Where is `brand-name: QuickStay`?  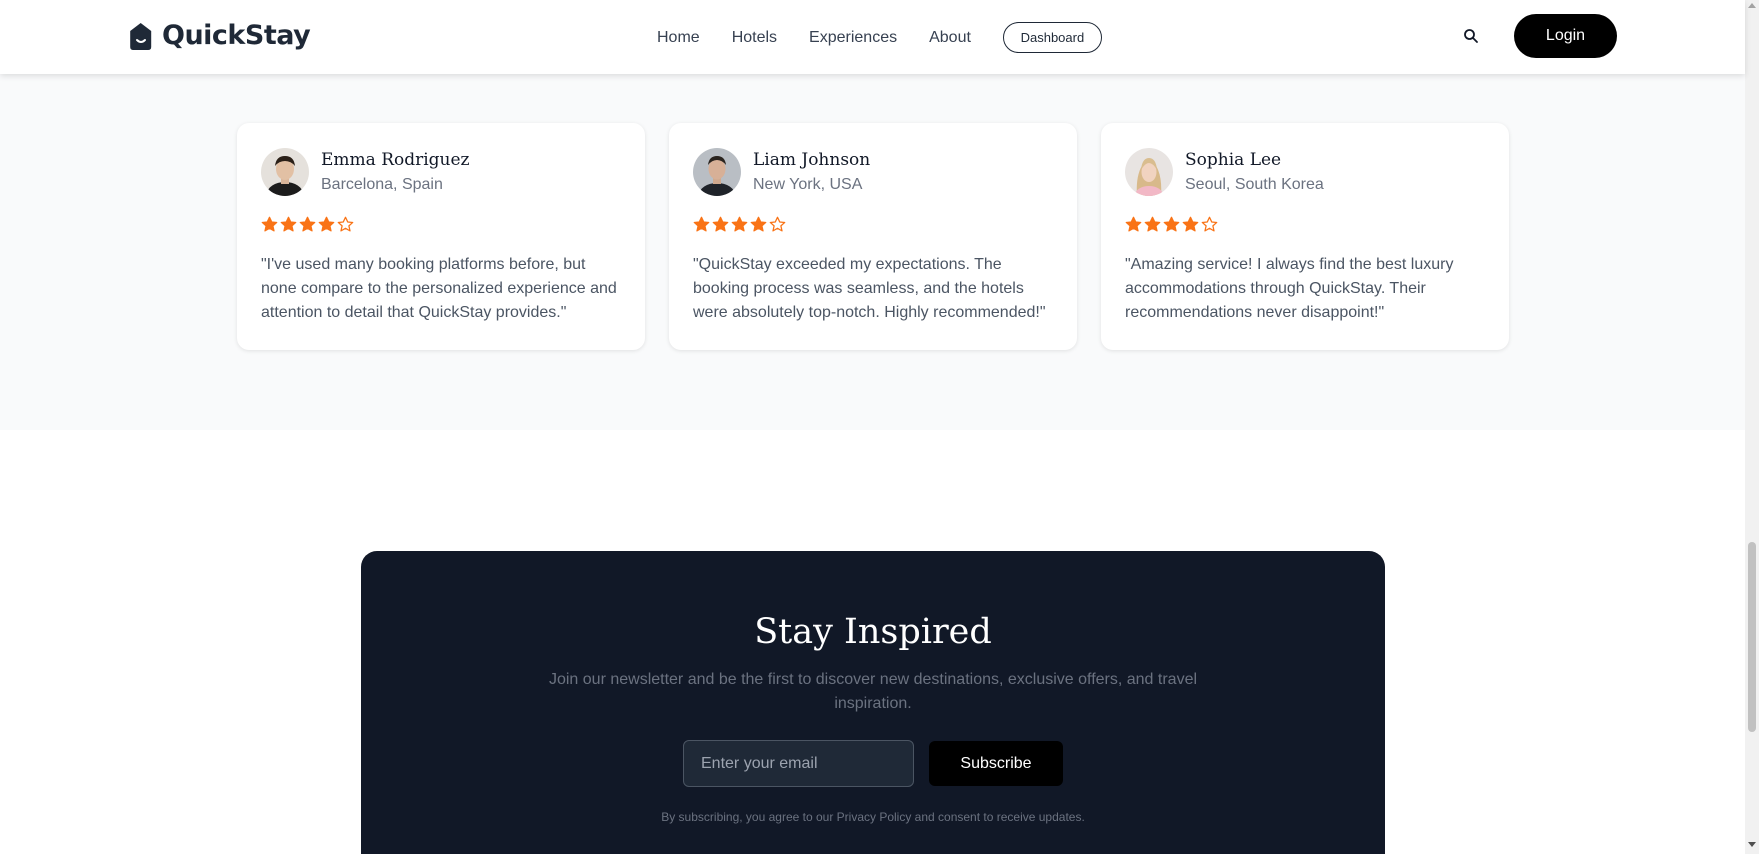 brand-name: QuickStay is located at coordinates (236, 35).